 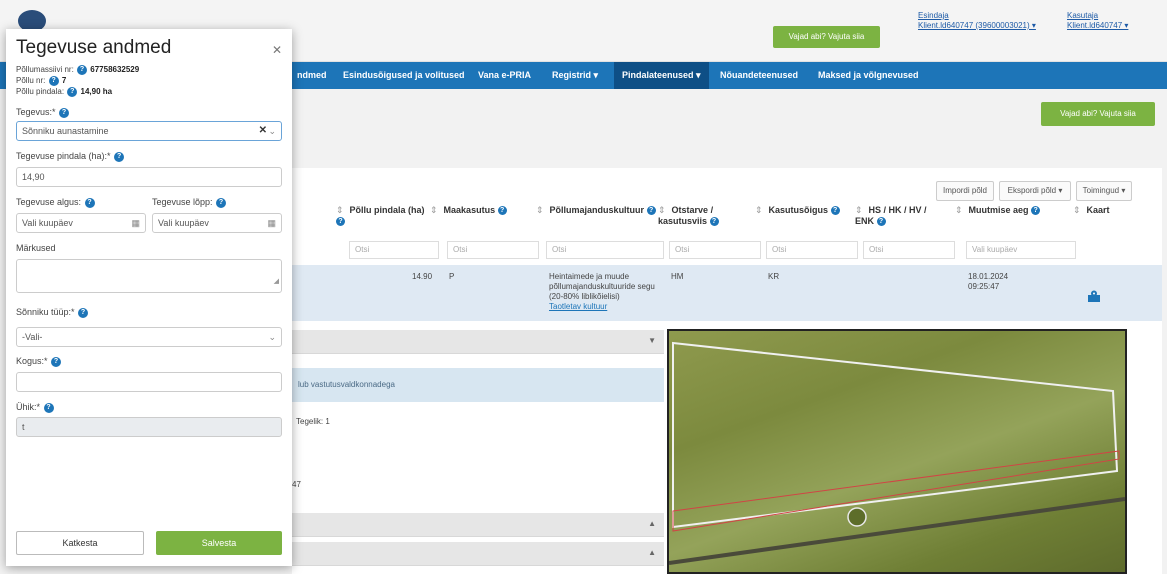 What do you see at coordinates (149, 337) in the screenshot?
I see `manure-type-select: -Vali- ⌄` at bounding box center [149, 337].